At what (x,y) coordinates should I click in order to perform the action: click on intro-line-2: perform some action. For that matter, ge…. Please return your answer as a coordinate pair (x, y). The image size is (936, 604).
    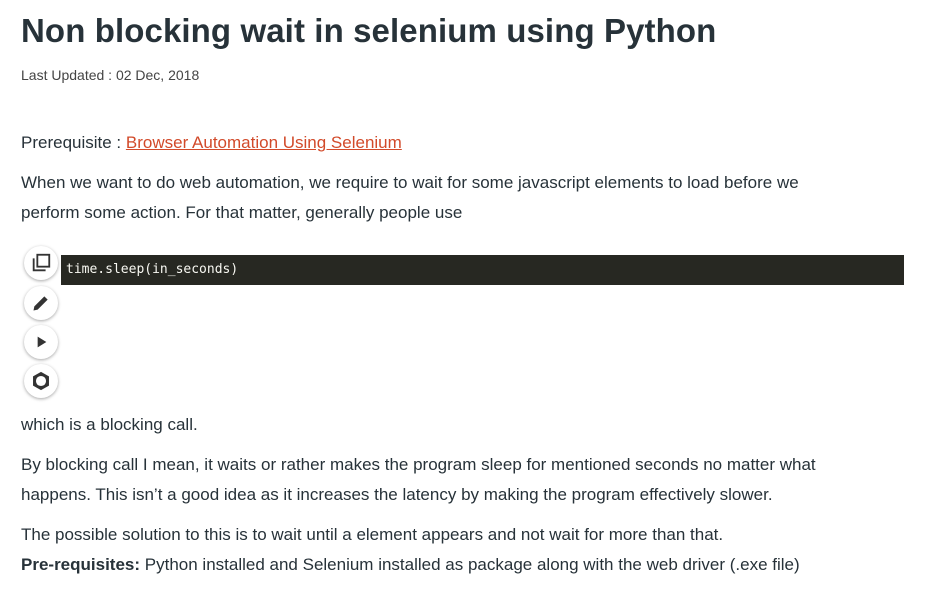
    Looking at the image, I should click on (242, 212).